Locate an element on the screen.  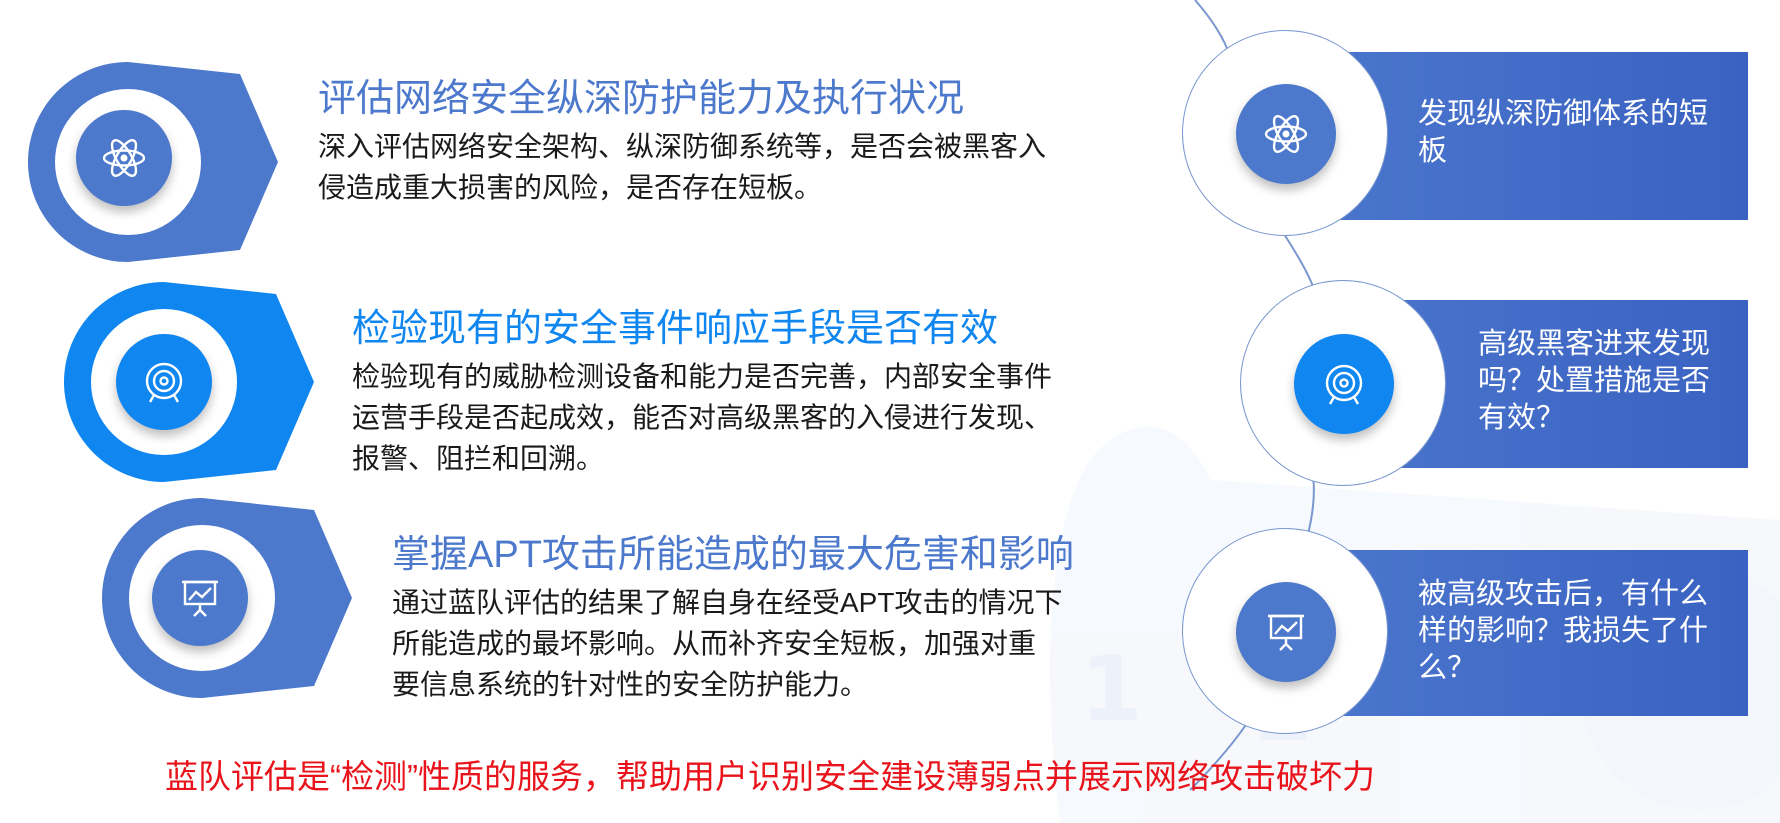
panel-3-icon-circle is located at coordinates (1286, 632).